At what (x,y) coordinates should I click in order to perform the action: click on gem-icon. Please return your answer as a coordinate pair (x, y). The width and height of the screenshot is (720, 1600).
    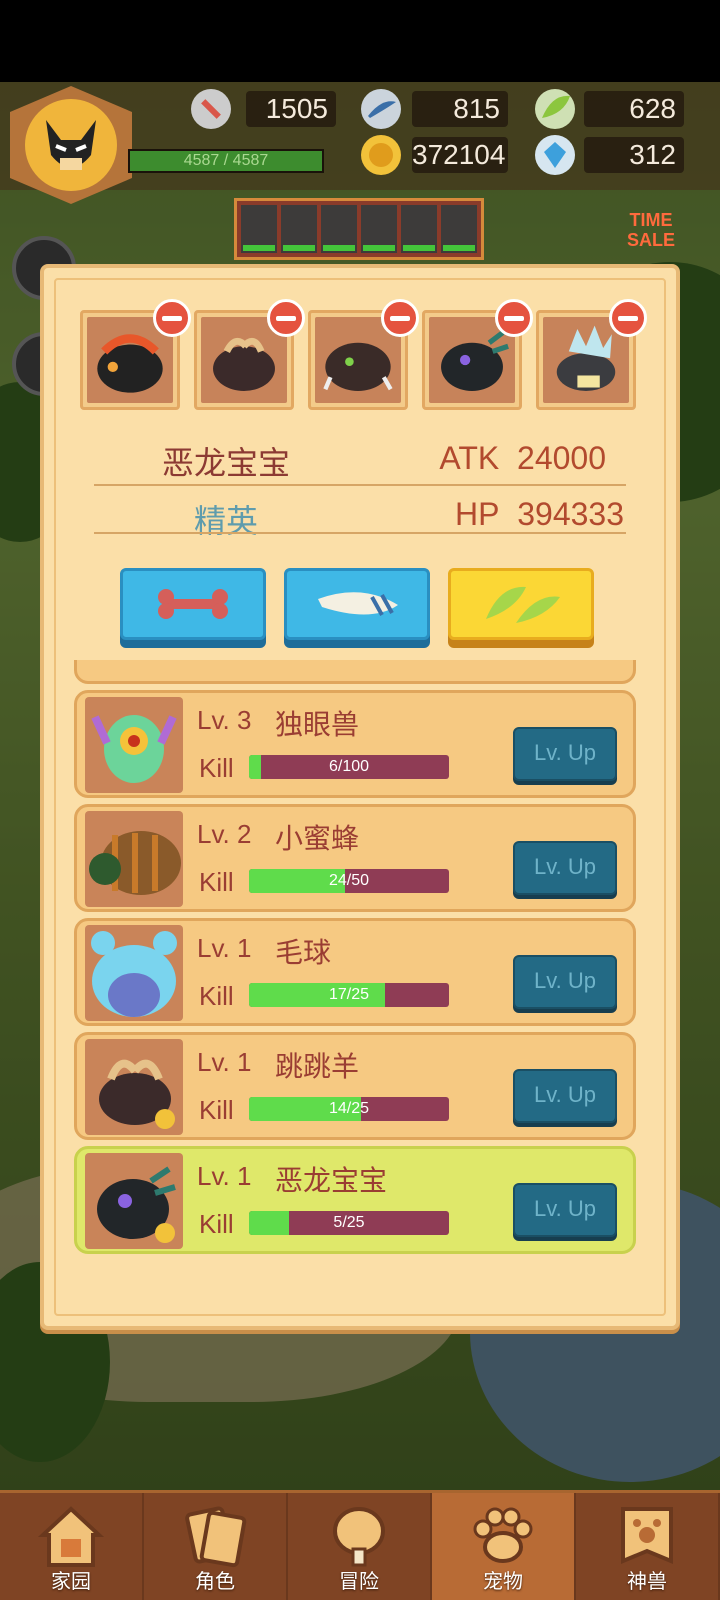
    Looking at the image, I should click on (555, 155).